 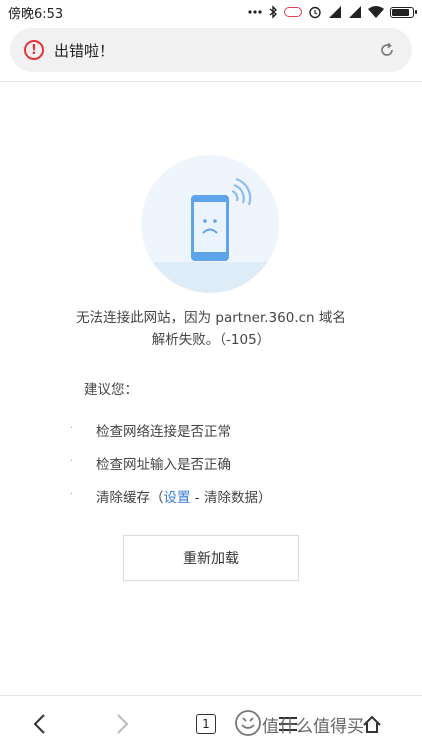 What do you see at coordinates (231, 498) in the screenshot?
I see `suggestion-suffix: - 清除数据）` at bounding box center [231, 498].